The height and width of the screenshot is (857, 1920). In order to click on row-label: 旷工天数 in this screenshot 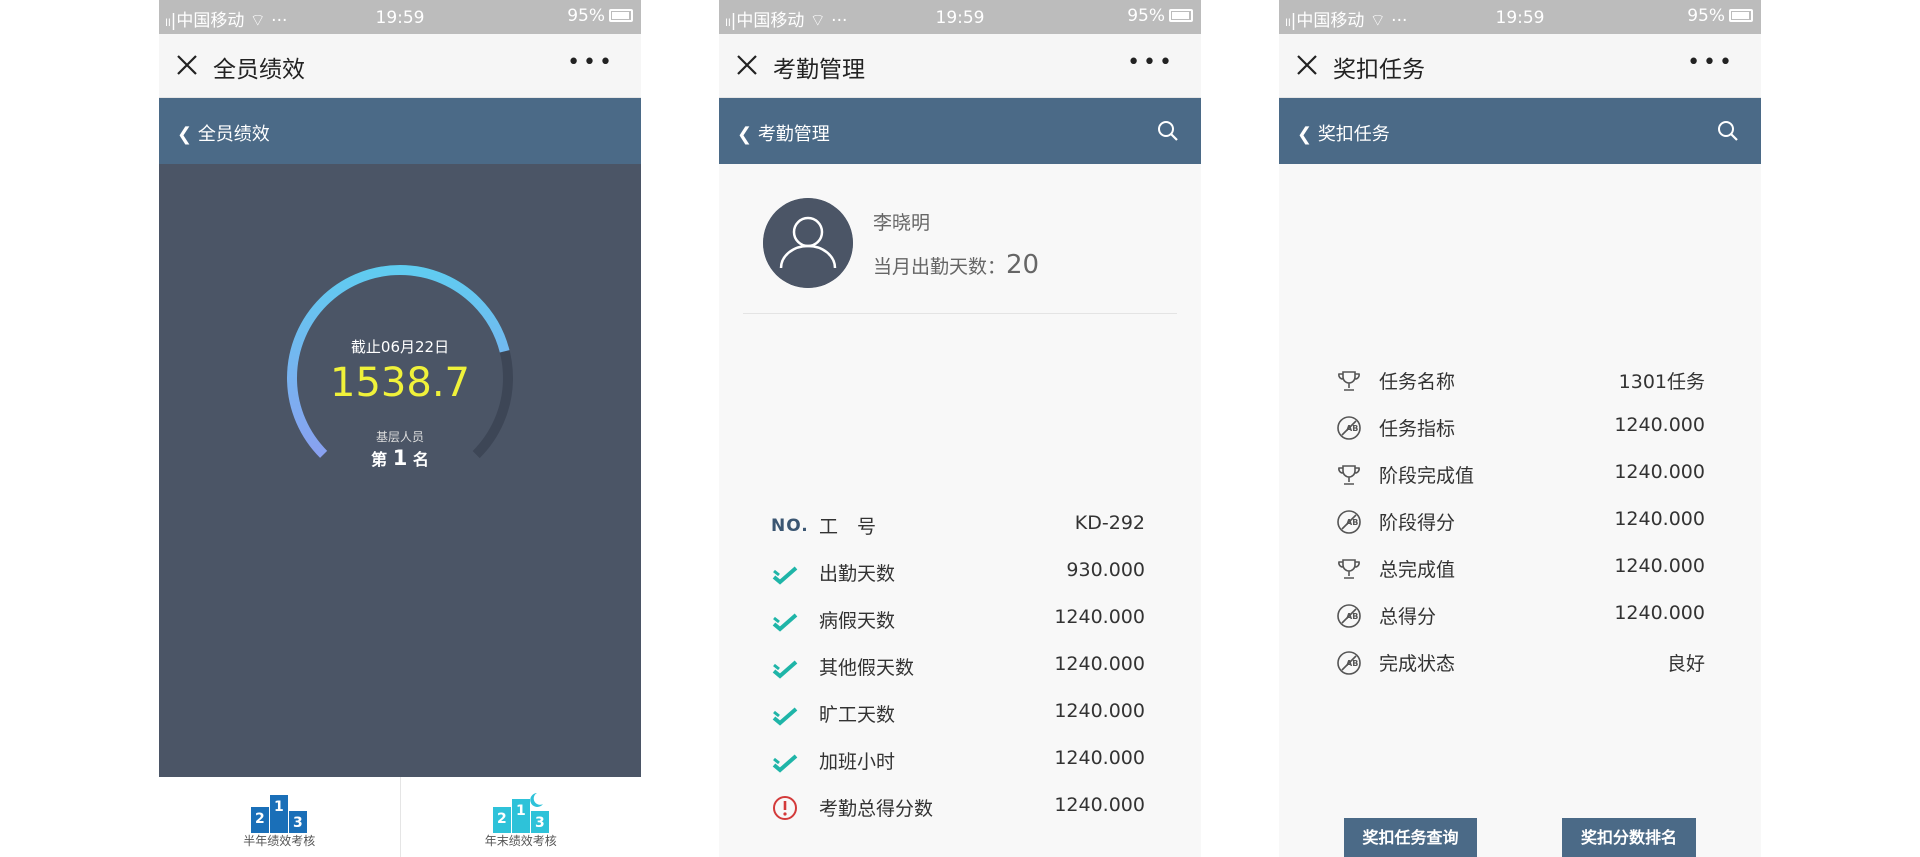, I will do `click(857, 715)`.